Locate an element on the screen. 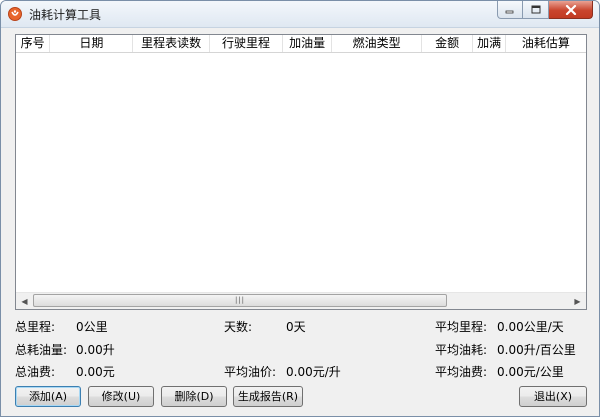  column-header: 油耗估算 is located at coordinates (546, 43).